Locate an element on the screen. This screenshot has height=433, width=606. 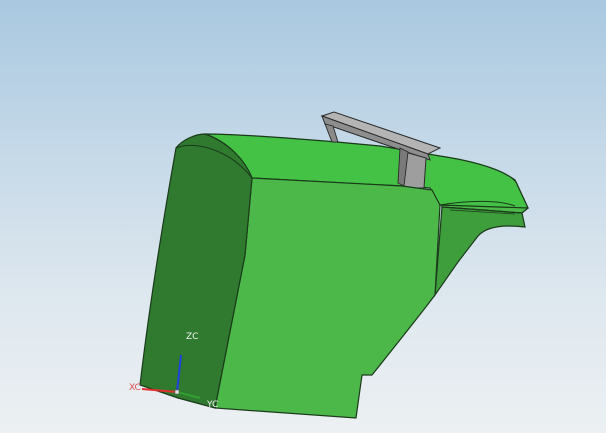
triad-y-label: YC is located at coordinates (212, 405).